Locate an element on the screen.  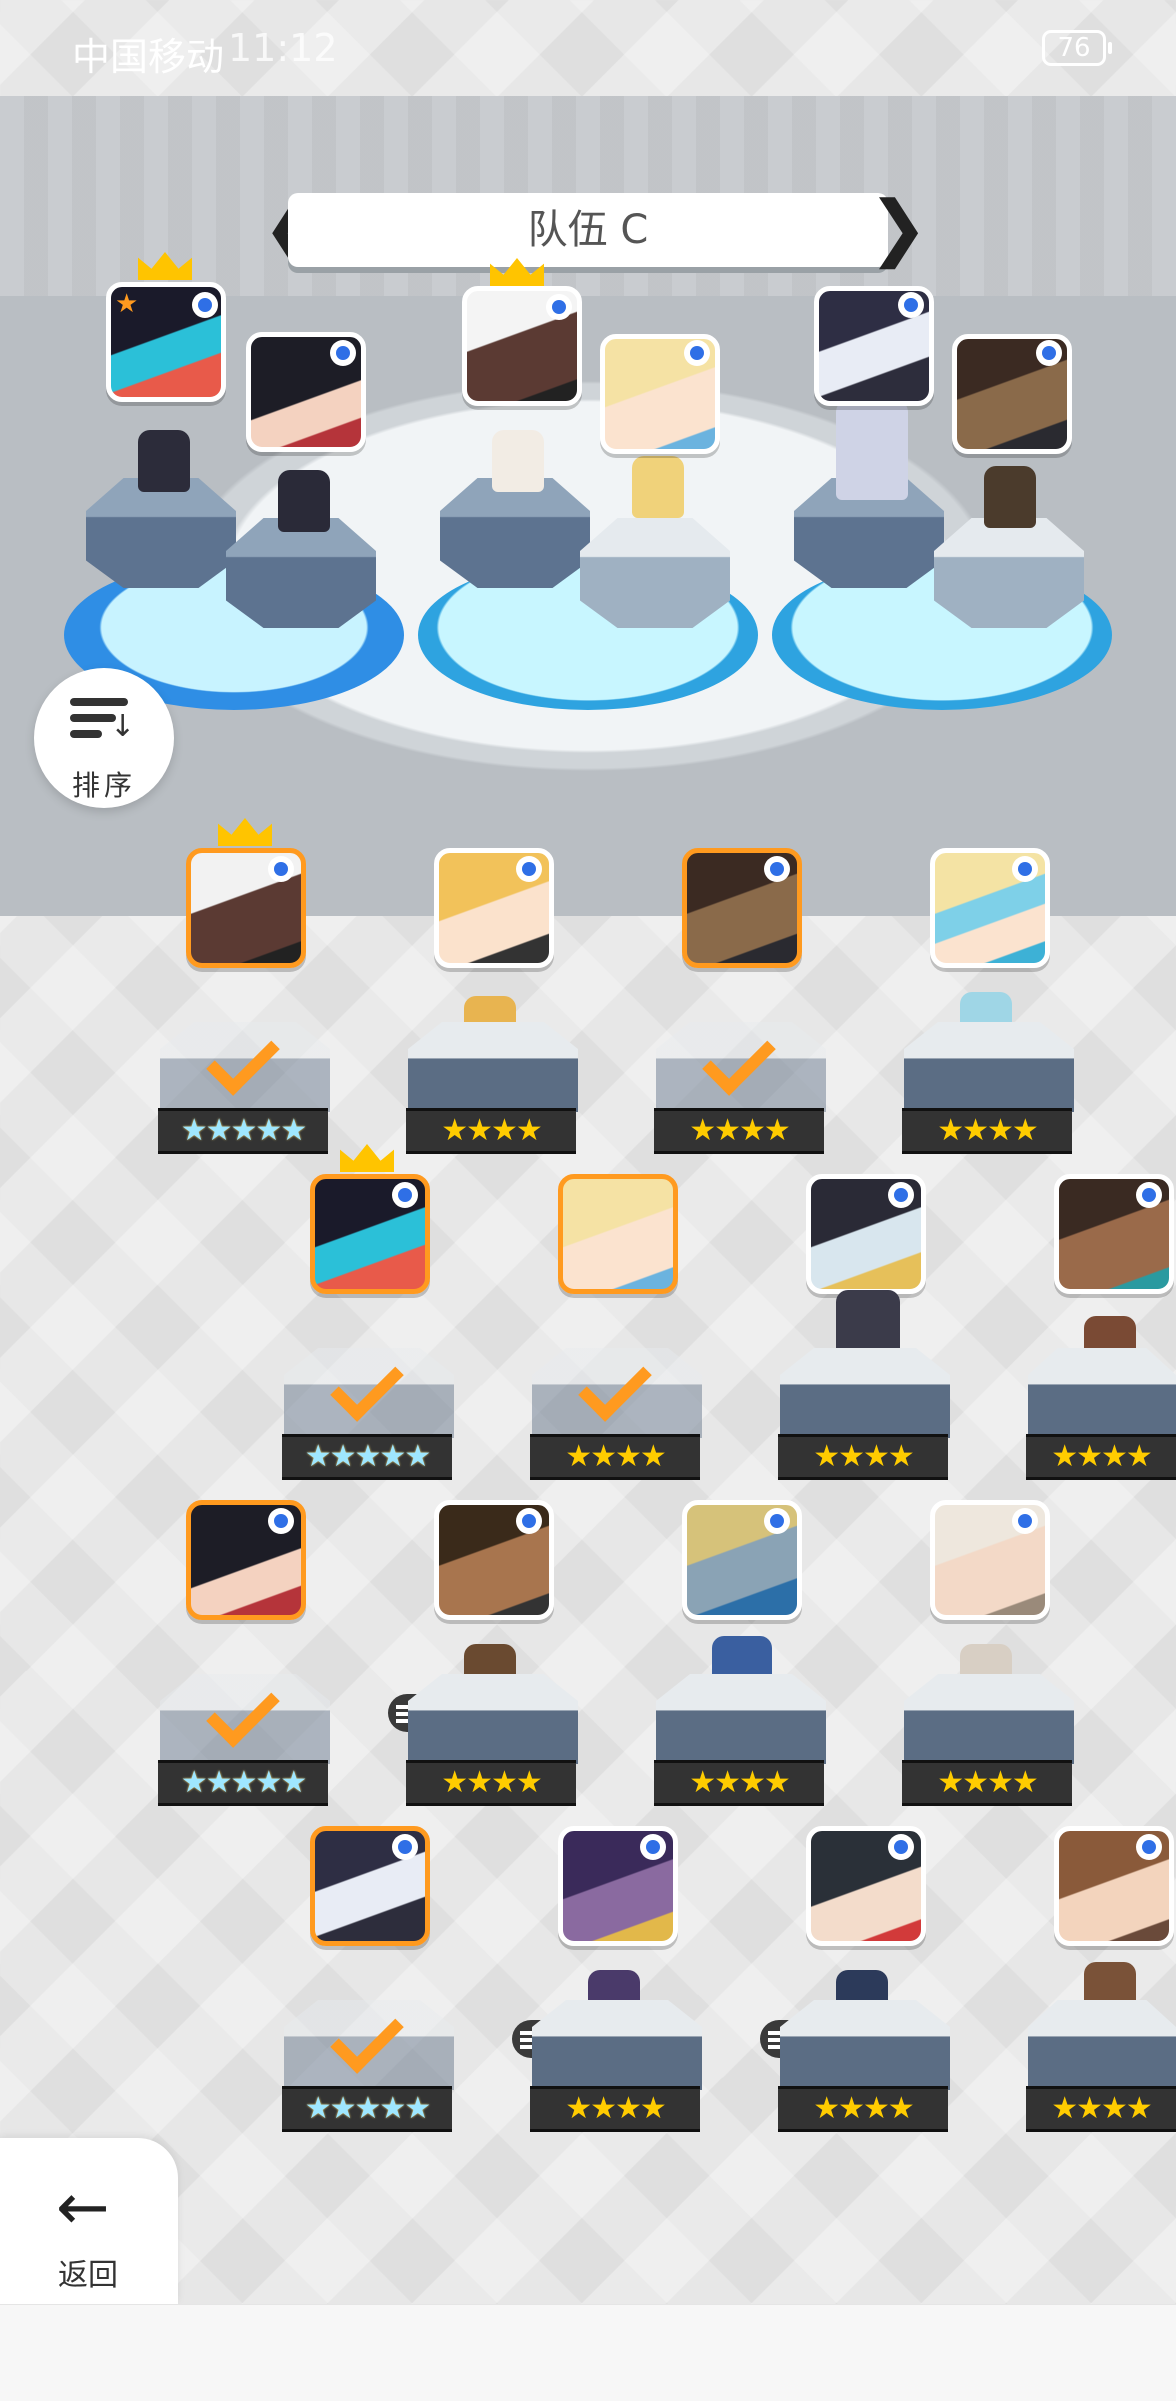
team-name-banner: 队伍 C is located at coordinates (588, 230).